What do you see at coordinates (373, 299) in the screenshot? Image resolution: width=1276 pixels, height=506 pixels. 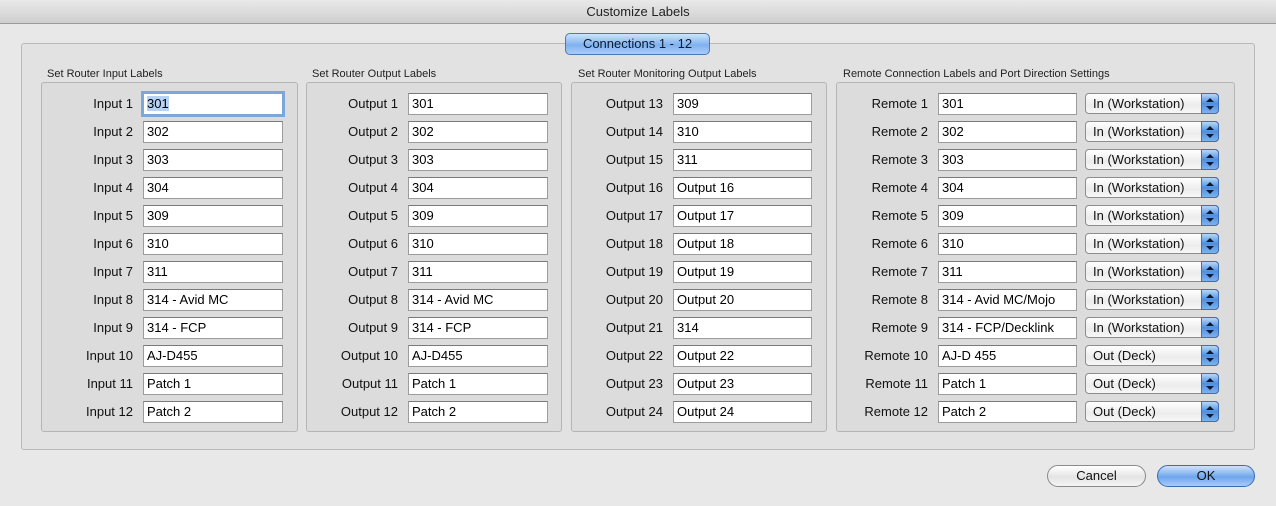 I see `outputs-label-8: Output 8` at bounding box center [373, 299].